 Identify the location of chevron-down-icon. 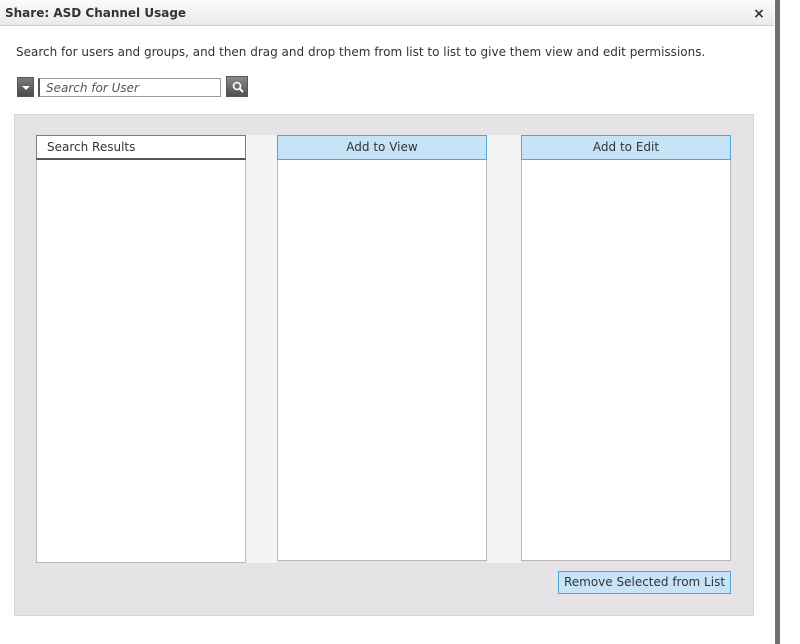
(26, 88).